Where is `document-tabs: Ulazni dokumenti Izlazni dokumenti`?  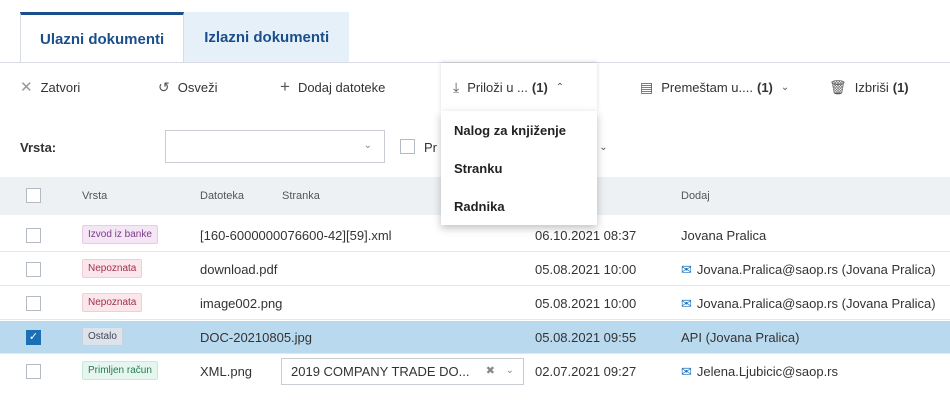 document-tabs: Ulazni dokumenti Izlazni dokumenti is located at coordinates (185, 37).